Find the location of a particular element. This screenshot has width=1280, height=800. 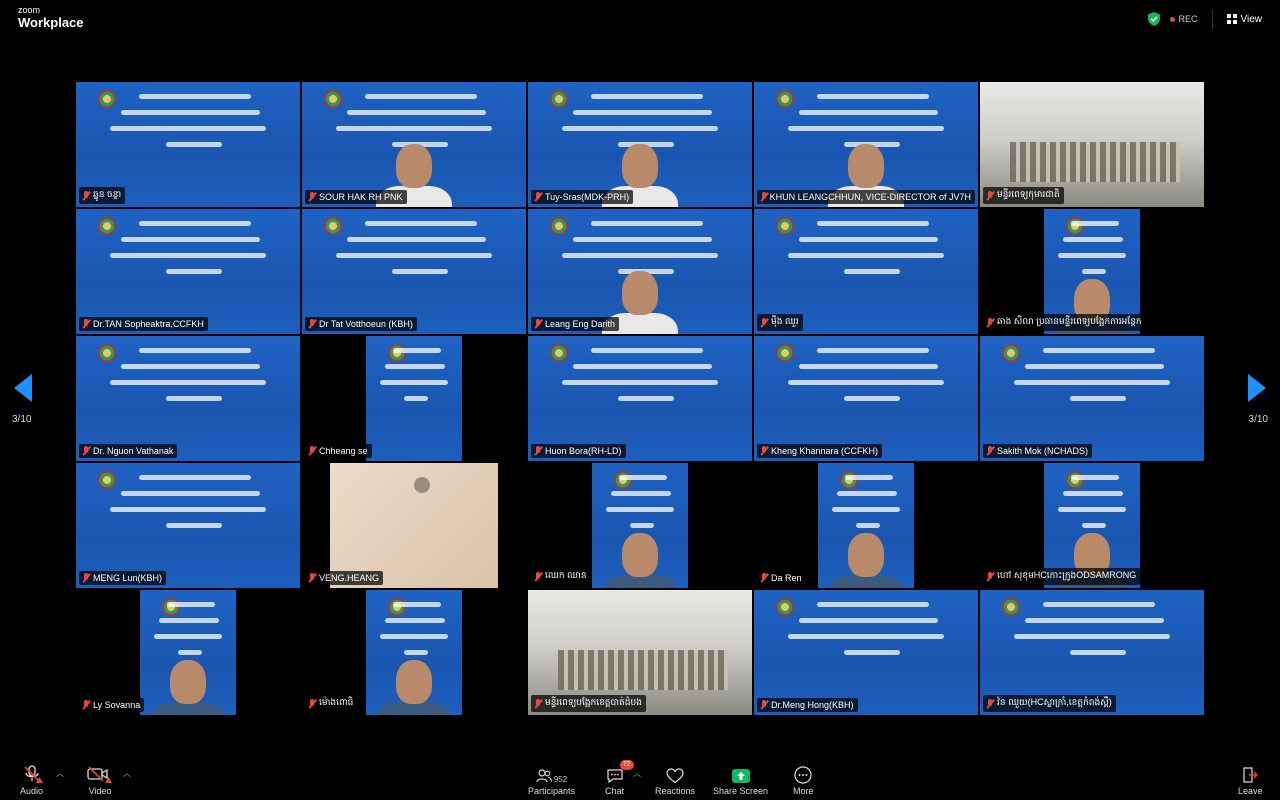

participants-count: 952 is located at coordinates (560, 779).